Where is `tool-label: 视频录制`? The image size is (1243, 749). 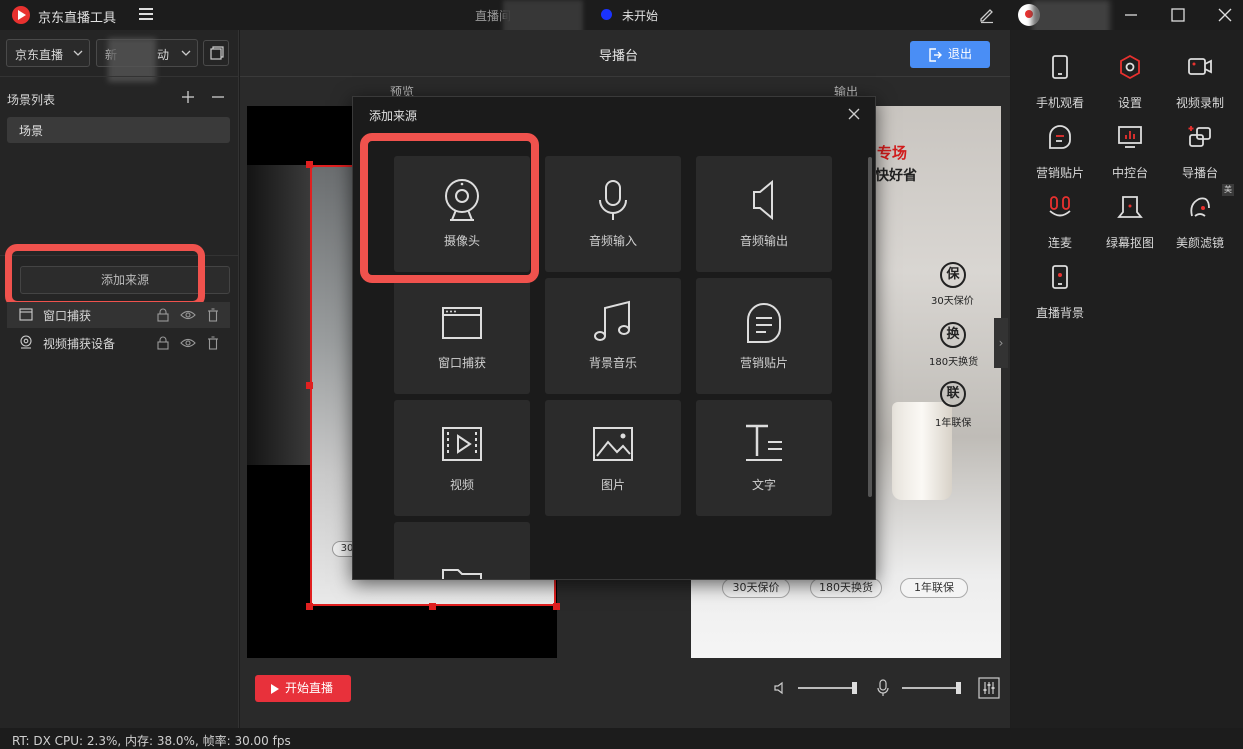 tool-label: 视频录制 is located at coordinates (1199, 103).